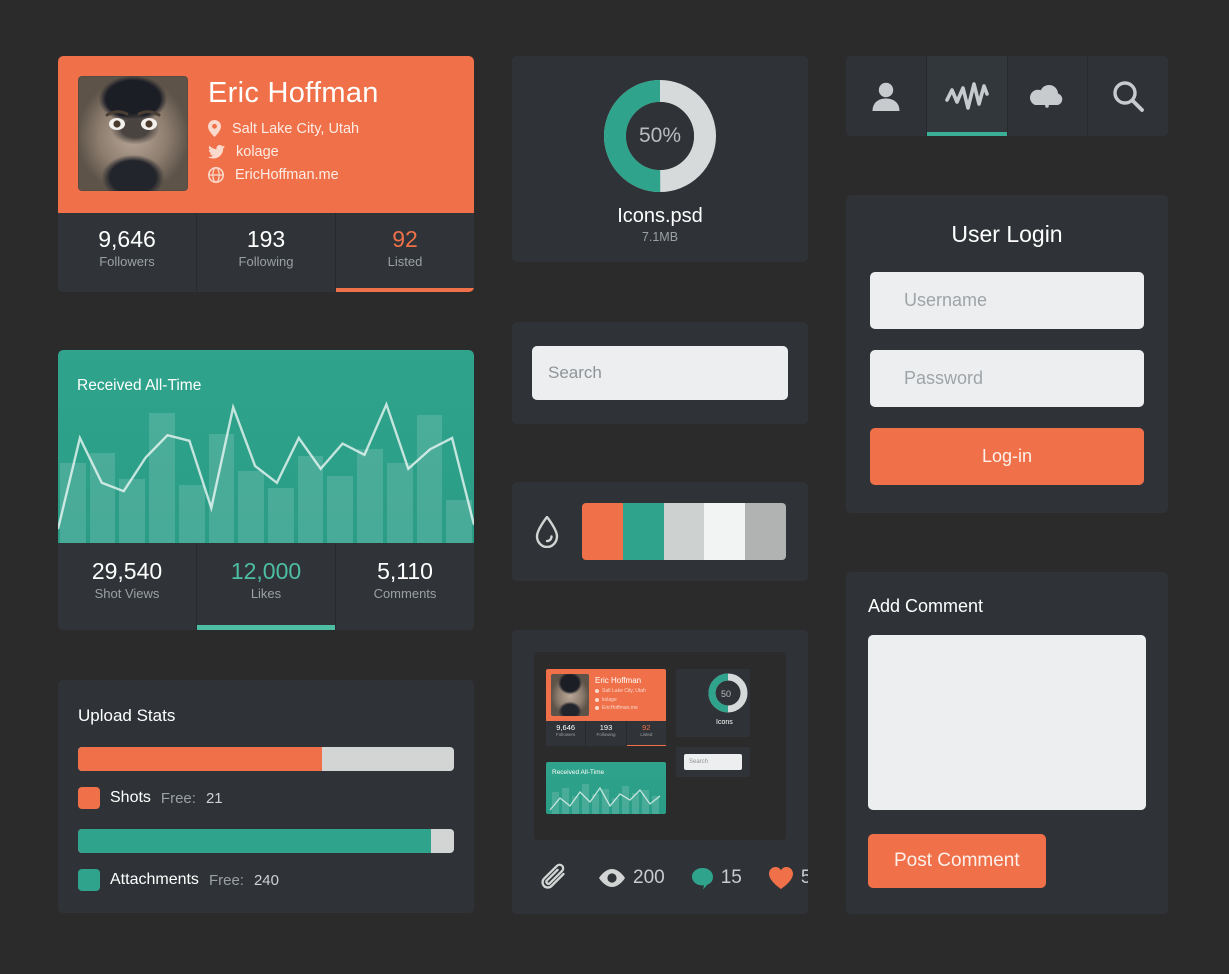 Image resolution: width=1229 pixels, height=974 pixels. What do you see at coordinates (405, 239) in the screenshot?
I see `stat-listed-value: 92` at bounding box center [405, 239].